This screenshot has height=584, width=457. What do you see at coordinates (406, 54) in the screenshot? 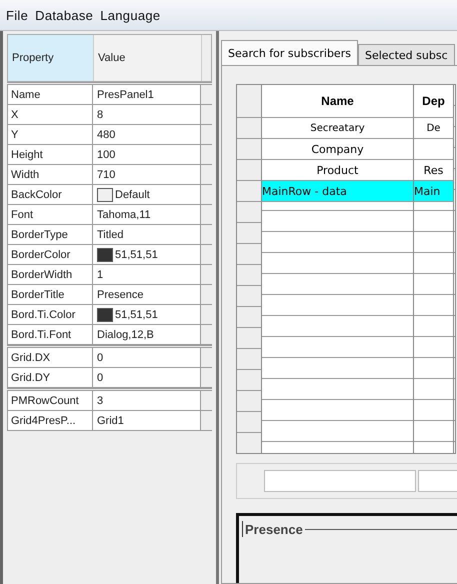
I see `tab: Selected subsc` at bounding box center [406, 54].